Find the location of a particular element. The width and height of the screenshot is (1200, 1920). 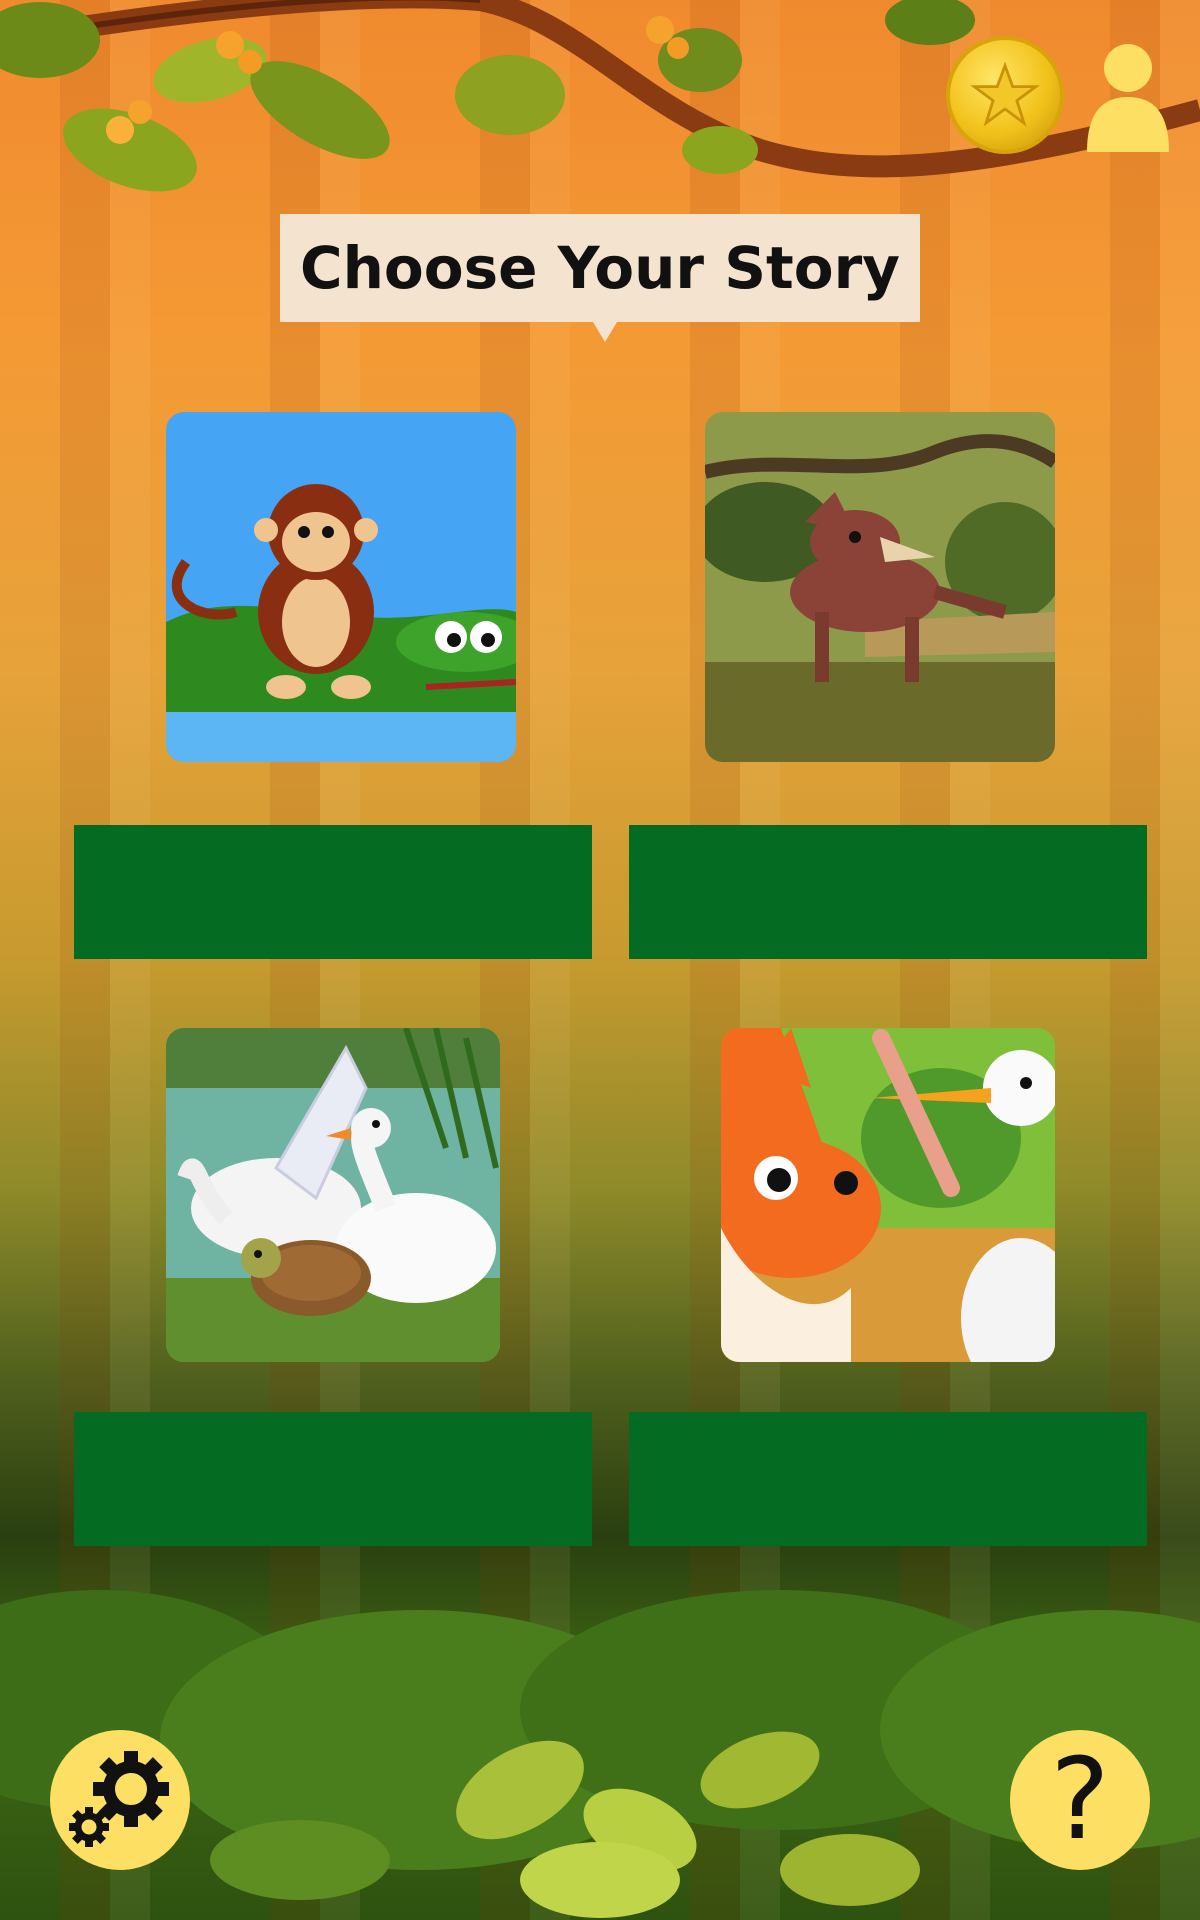

story-card-fox-forest is located at coordinates (880, 587).